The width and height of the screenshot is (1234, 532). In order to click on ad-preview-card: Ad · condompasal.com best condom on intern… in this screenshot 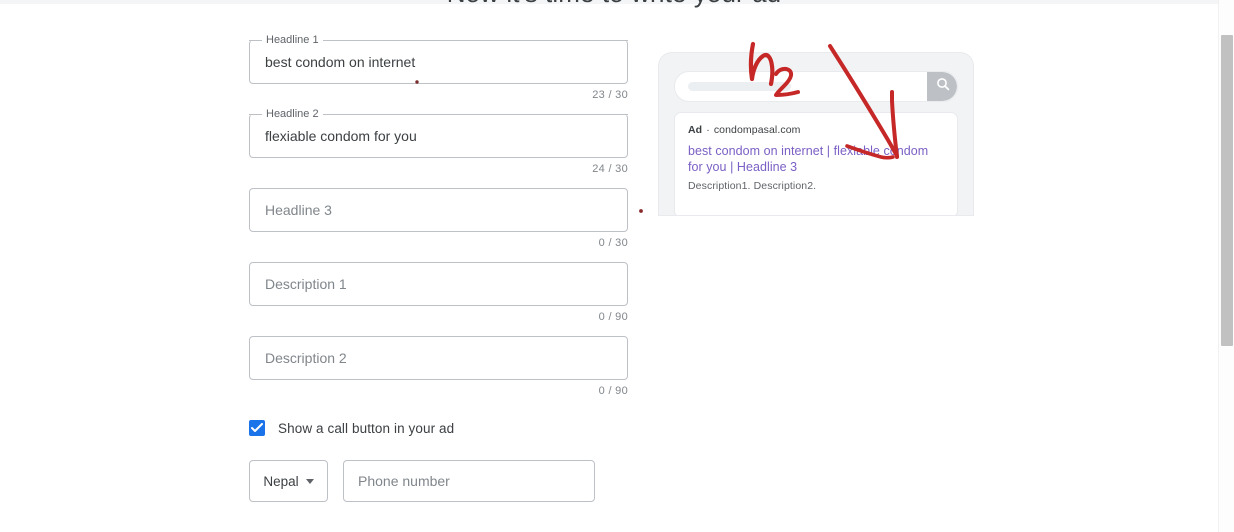, I will do `click(816, 163)`.